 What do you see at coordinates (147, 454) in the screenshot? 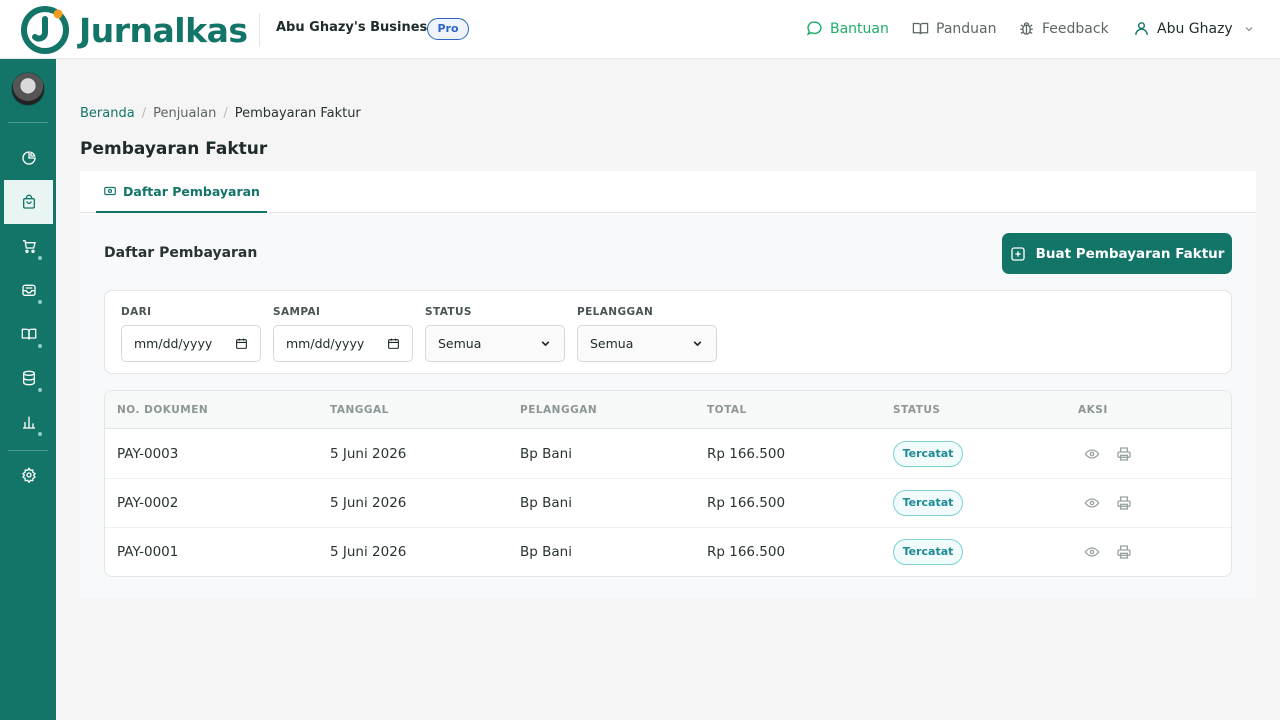
I see `doc-number: PAY-0003` at bounding box center [147, 454].